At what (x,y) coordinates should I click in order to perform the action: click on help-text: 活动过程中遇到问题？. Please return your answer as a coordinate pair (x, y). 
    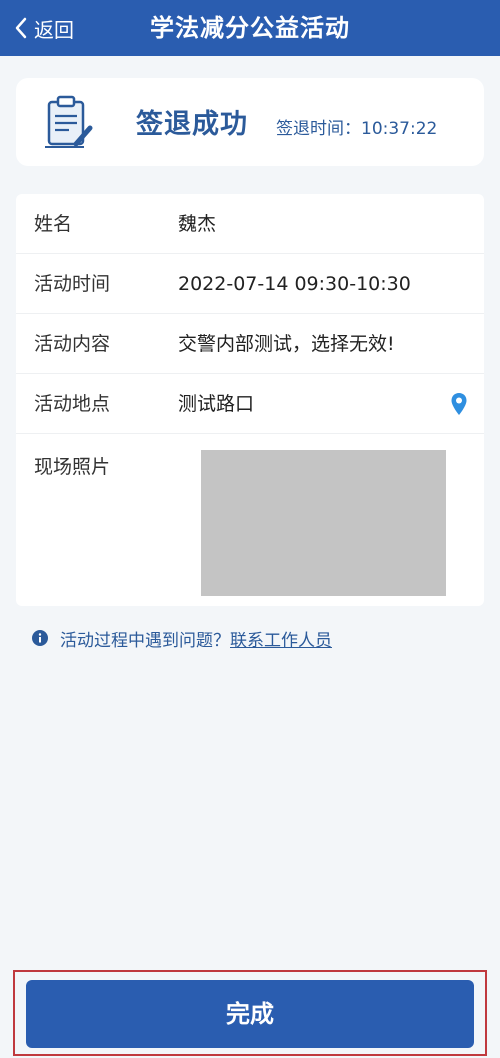
    Looking at the image, I should click on (145, 640).